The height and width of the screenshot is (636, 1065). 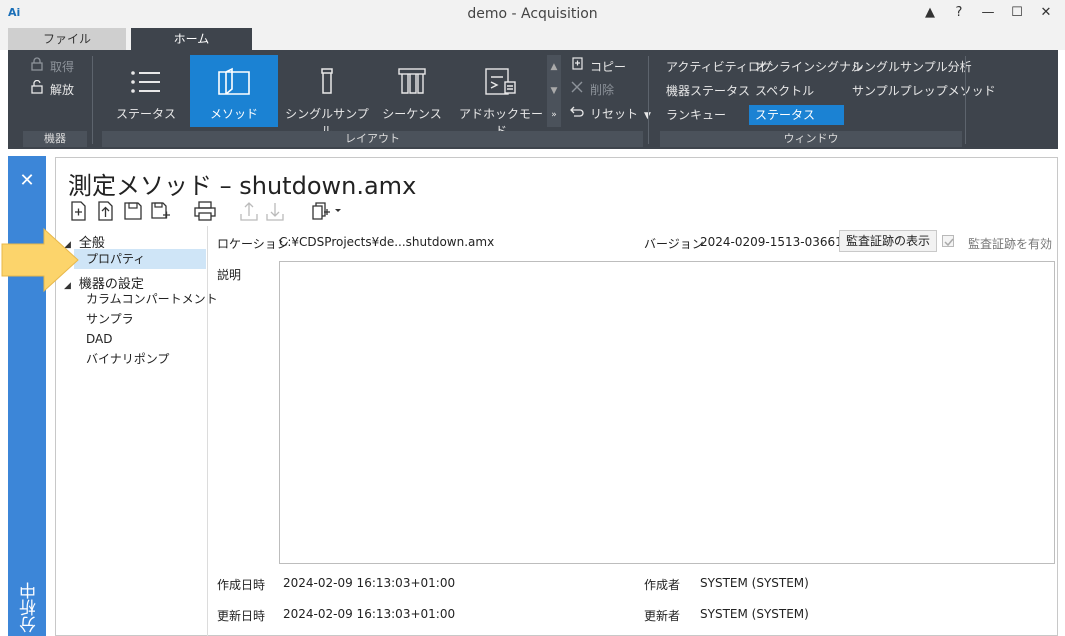 I want to click on window-online-signal: オンラインシグナル, so click(x=809, y=67).